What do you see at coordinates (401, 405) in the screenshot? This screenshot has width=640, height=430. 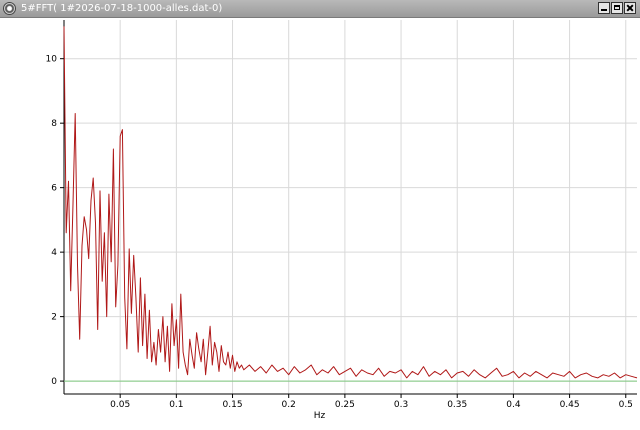 I see `x-tick-label: 0.3` at bounding box center [401, 405].